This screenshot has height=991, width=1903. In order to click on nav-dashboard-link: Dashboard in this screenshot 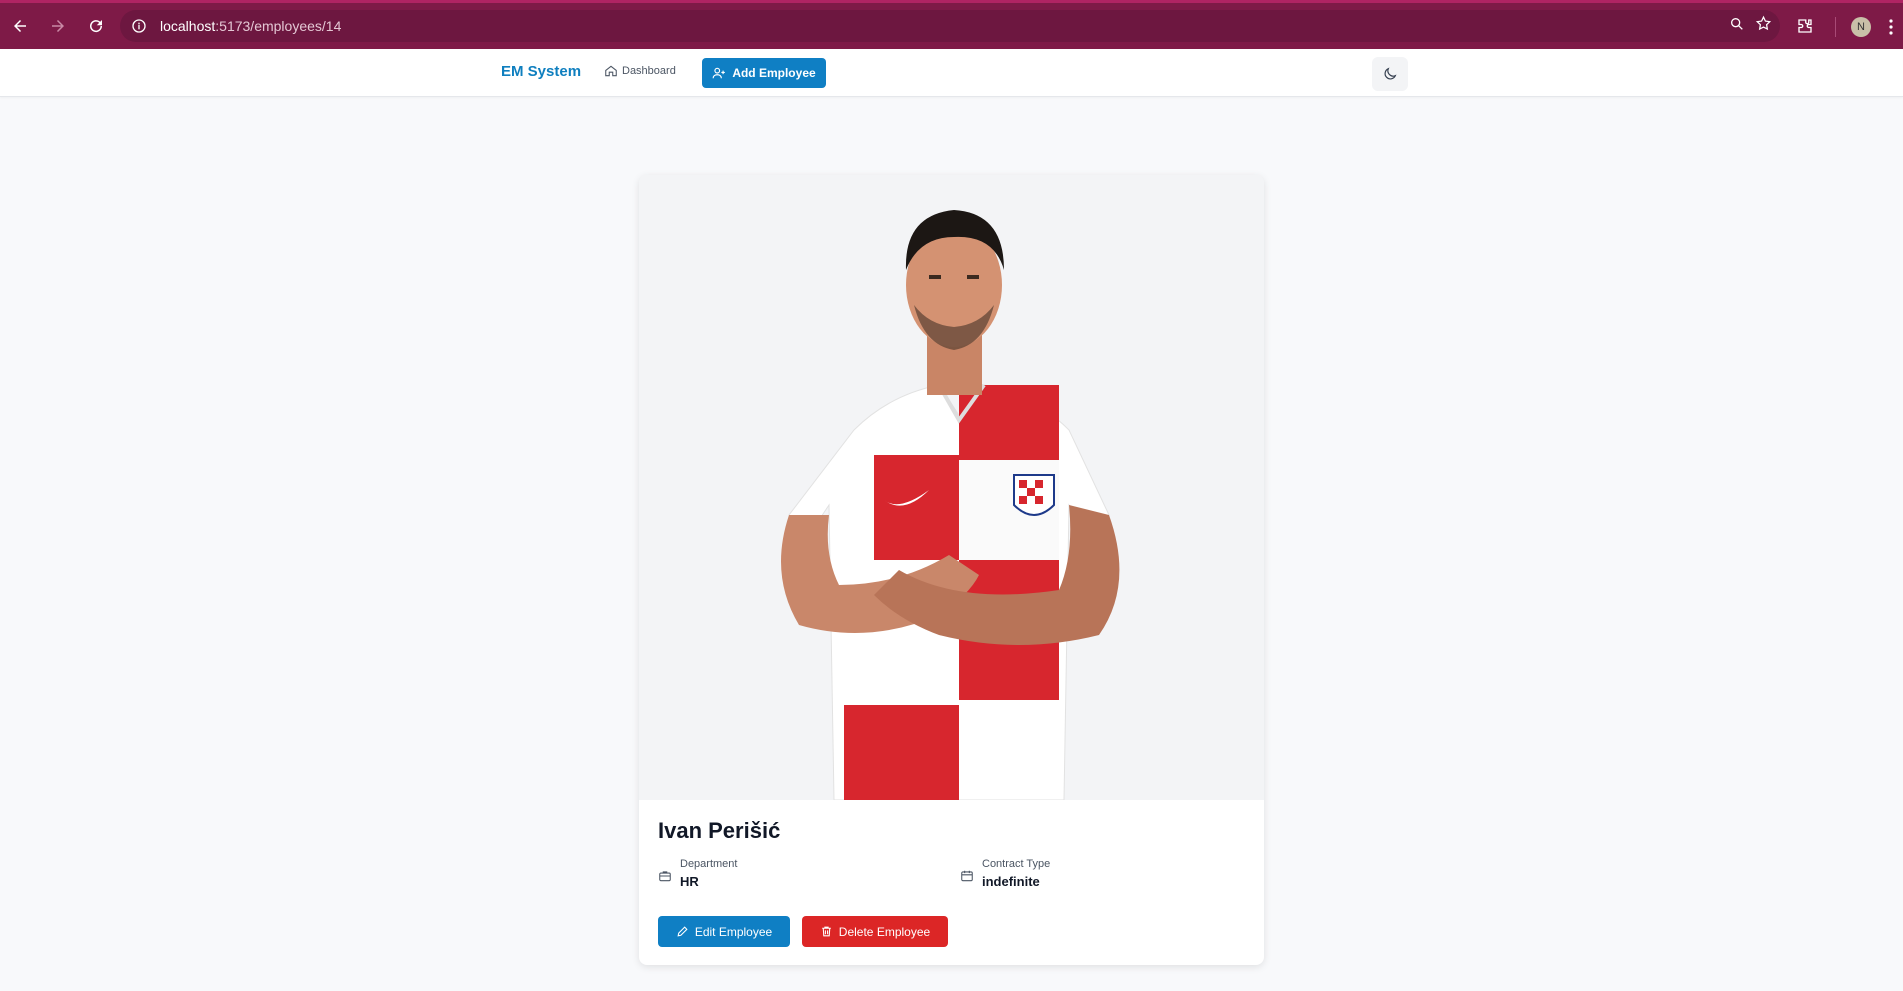, I will do `click(640, 71)`.